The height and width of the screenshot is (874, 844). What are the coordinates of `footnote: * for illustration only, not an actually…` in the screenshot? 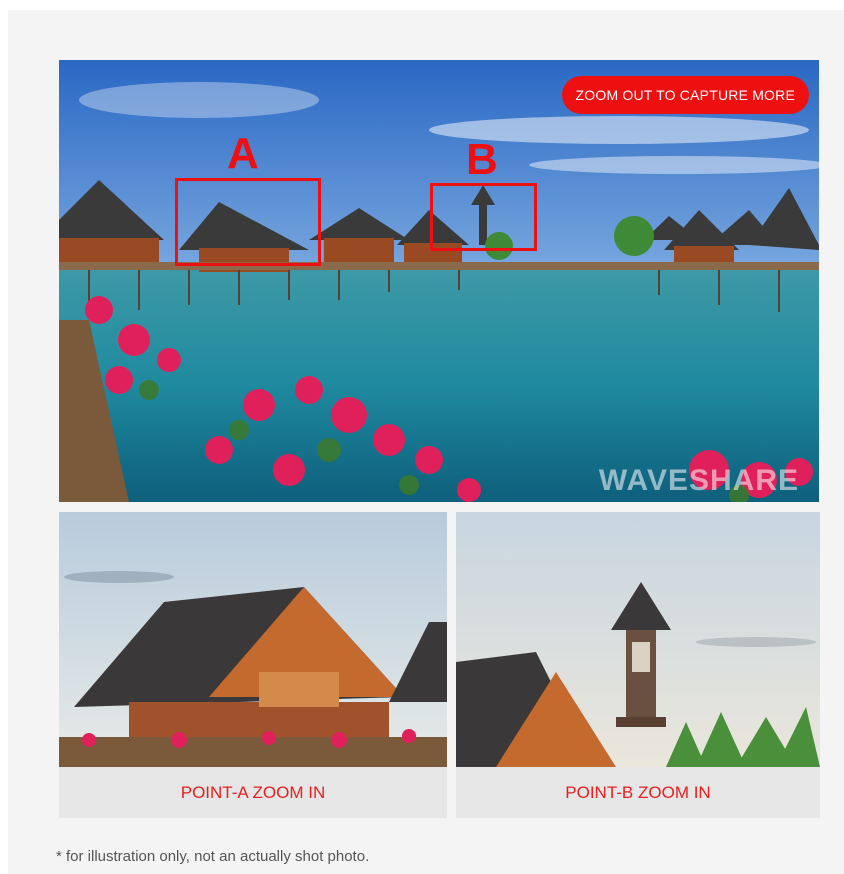 It's located at (213, 856).